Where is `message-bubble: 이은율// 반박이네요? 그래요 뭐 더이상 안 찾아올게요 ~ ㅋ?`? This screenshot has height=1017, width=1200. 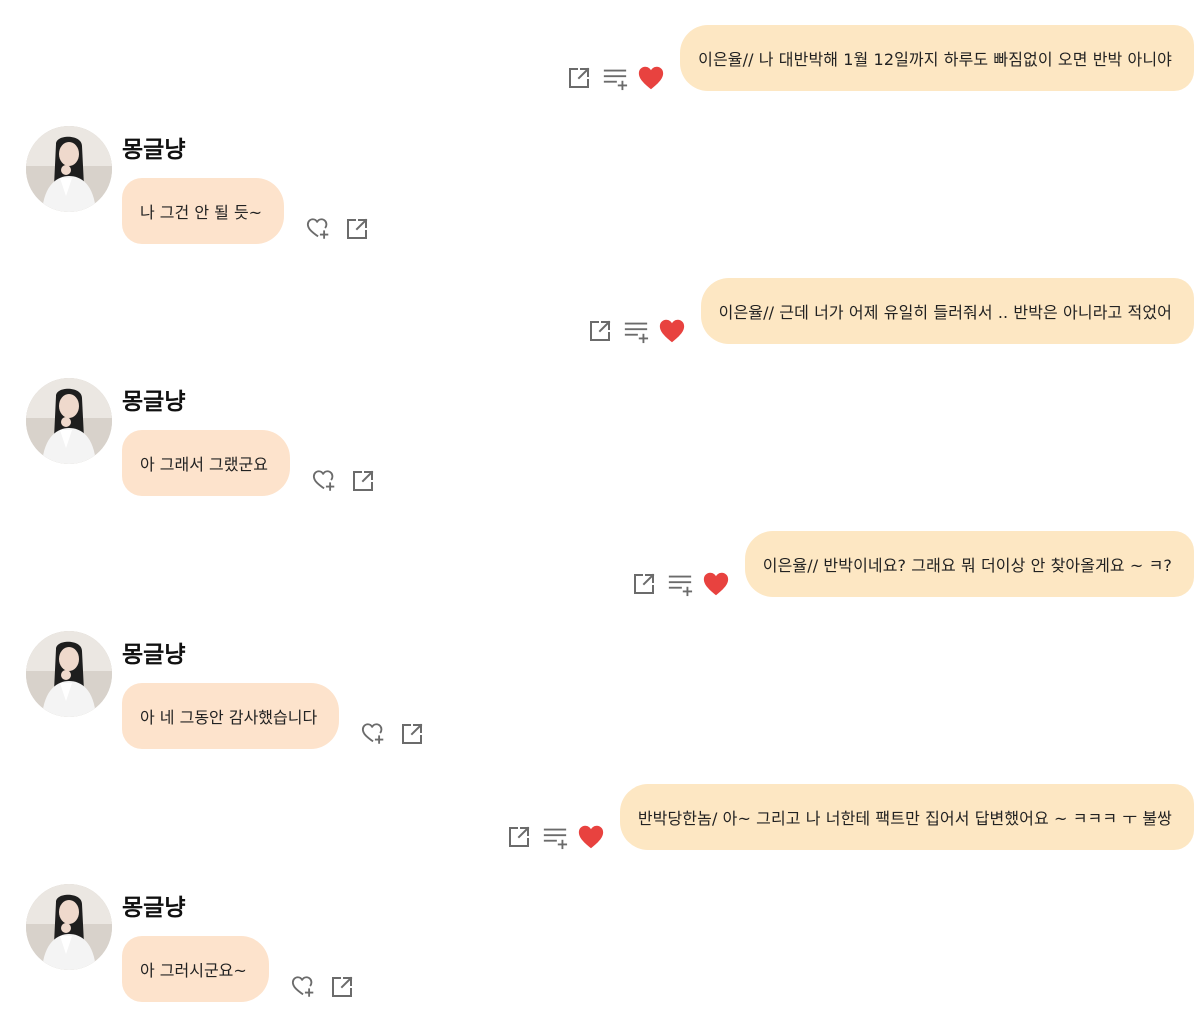
message-bubble: 이은율// 반박이네요? 그래요 뭐 더이상 안 찾아올게요 ~ ㅋ? is located at coordinates (969, 564).